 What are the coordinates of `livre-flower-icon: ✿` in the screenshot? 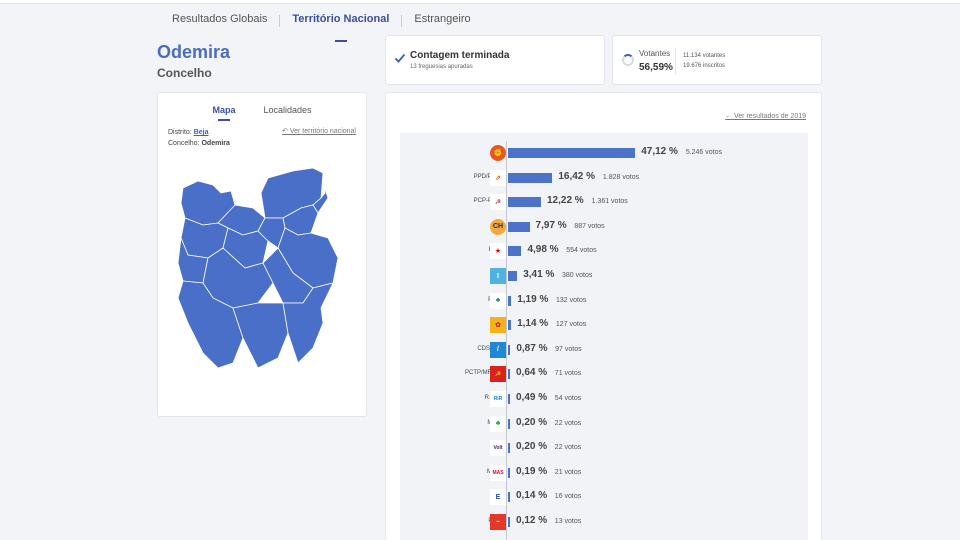 It's located at (498, 325).